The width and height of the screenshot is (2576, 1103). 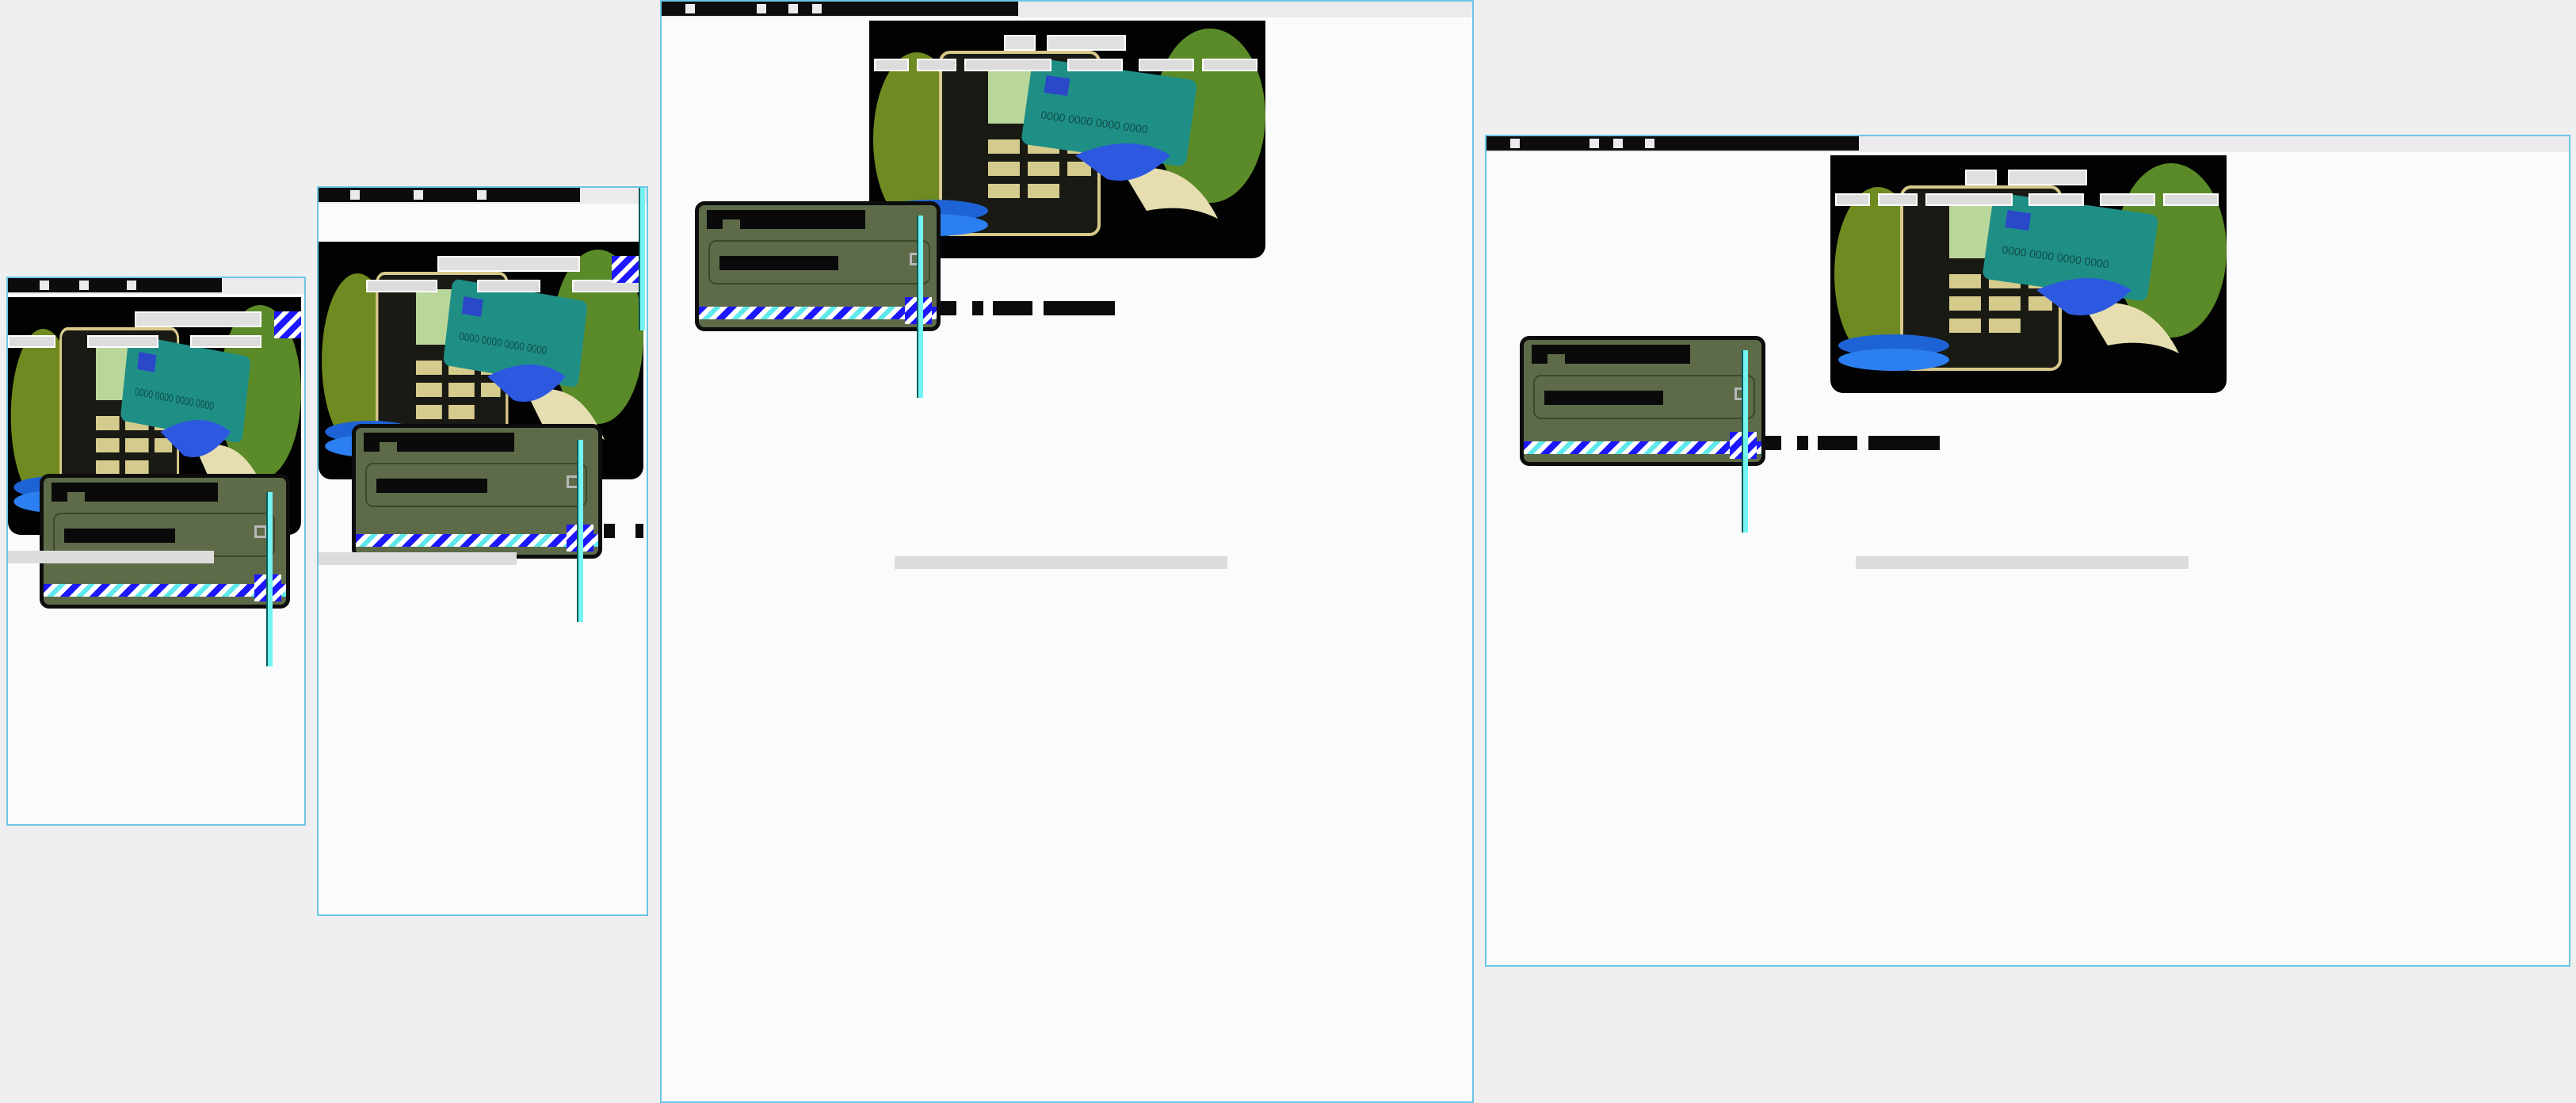 What do you see at coordinates (642, 259) in the screenshot?
I see `scrollbar-top` at bounding box center [642, 259].